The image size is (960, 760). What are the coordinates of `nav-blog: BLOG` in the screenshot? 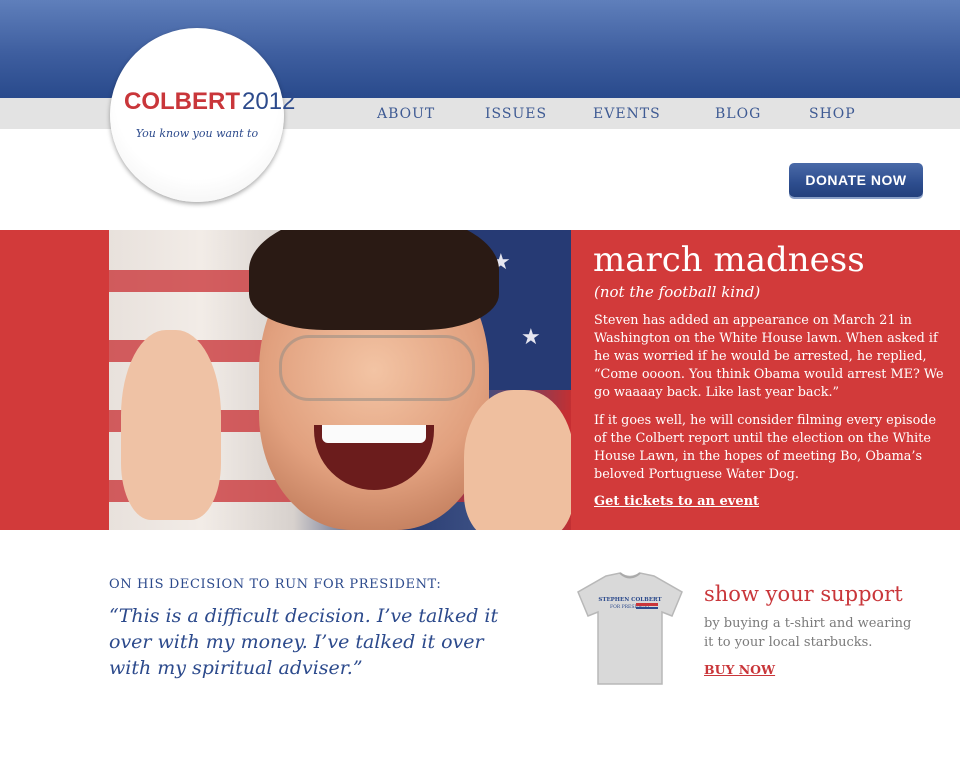 It's located at (738, 114).